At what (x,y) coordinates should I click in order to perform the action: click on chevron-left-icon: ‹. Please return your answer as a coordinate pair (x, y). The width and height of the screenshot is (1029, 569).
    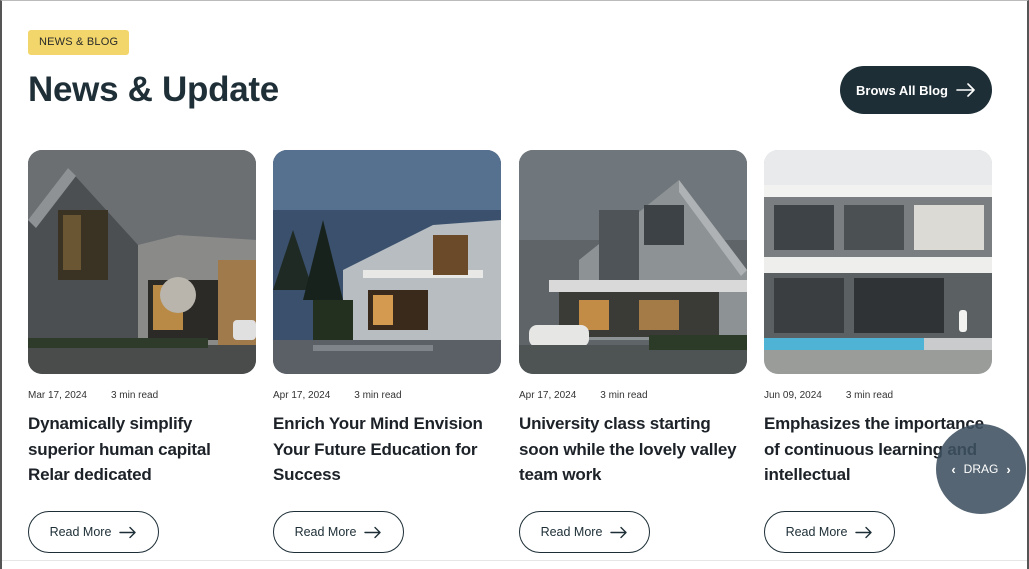
    Looking at the image, I should click on (953, 469).